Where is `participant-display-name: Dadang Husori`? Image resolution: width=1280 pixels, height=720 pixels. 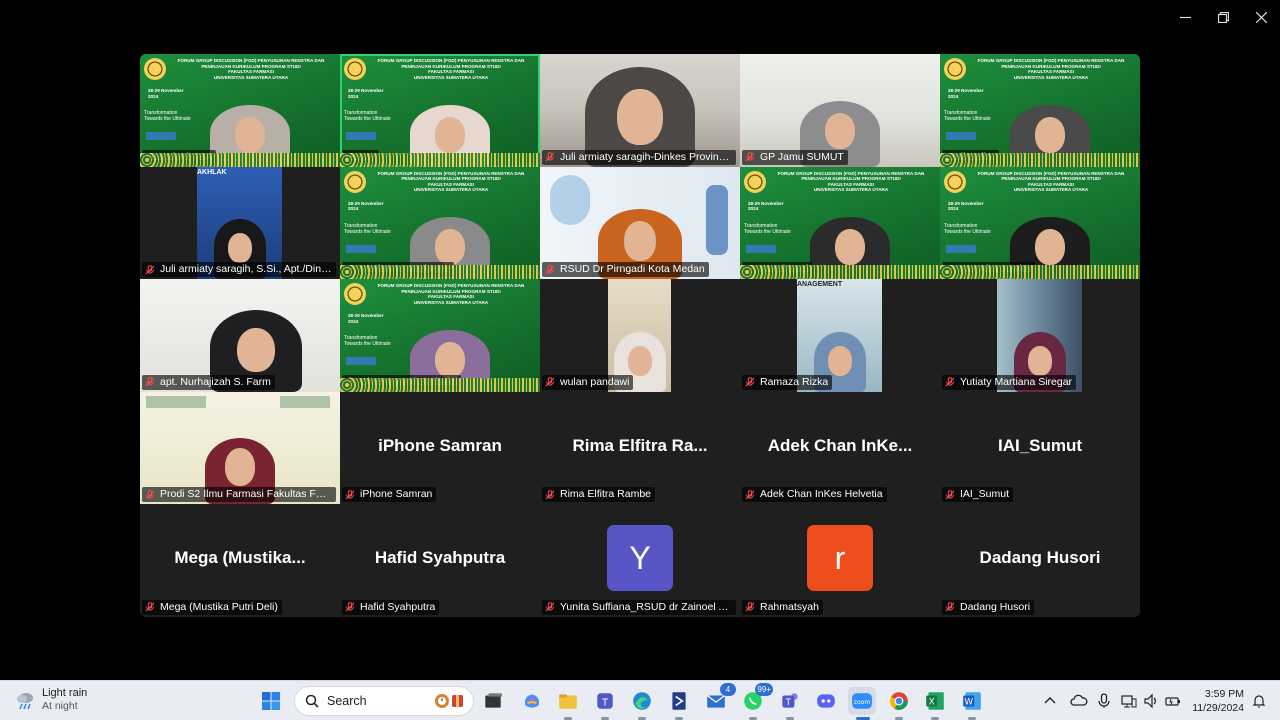 participant-display-name: Dadang Husori is located at coordinates (1040, 558).